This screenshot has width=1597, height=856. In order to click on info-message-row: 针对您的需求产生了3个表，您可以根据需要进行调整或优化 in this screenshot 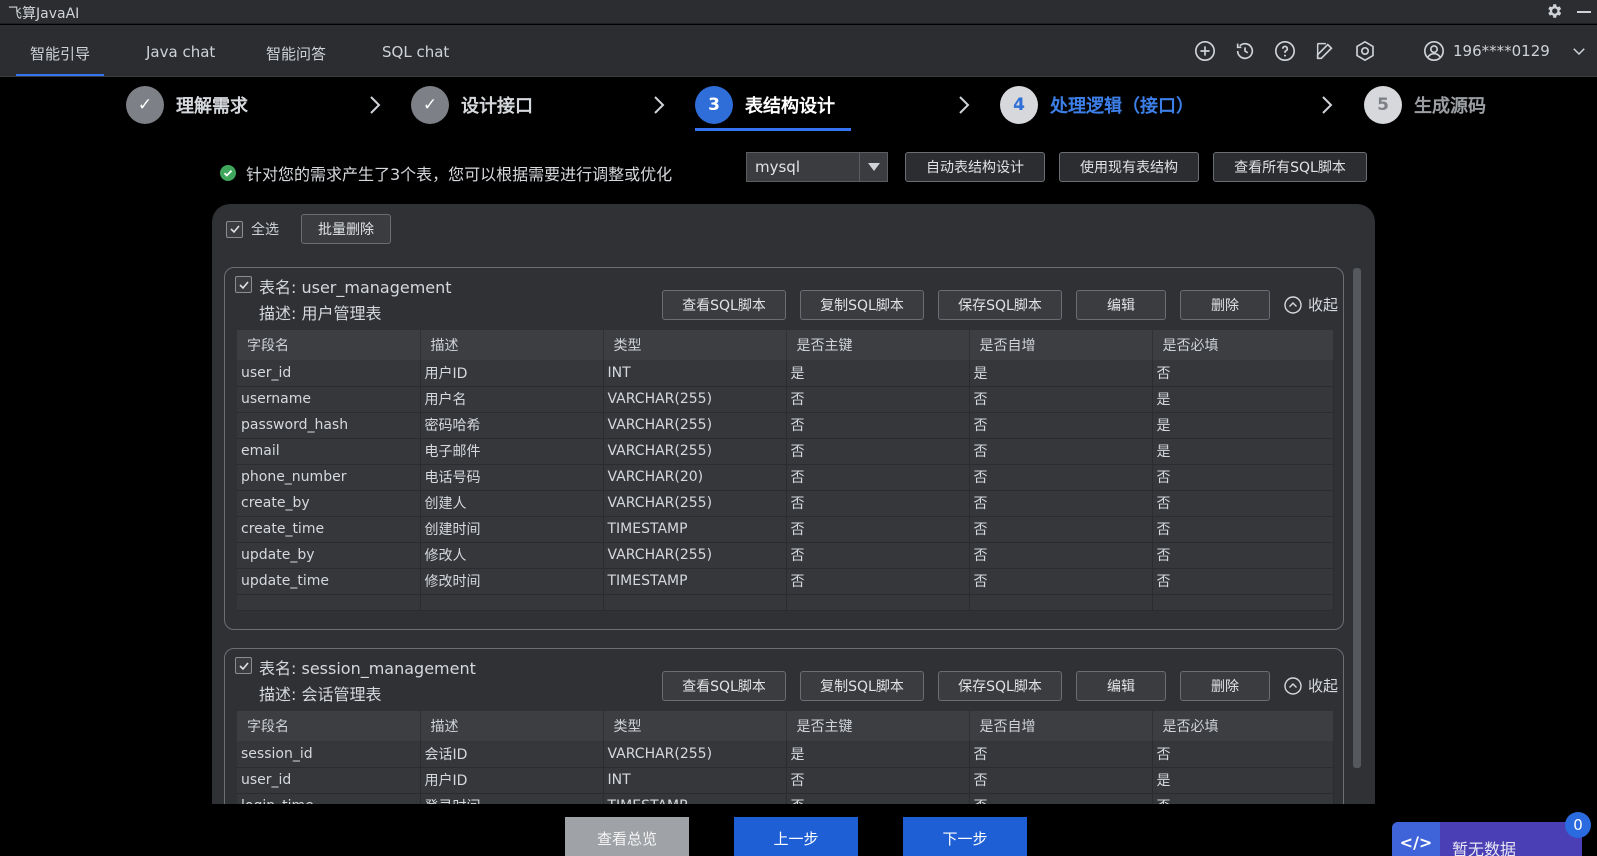, I will do `click(446, 173)`.